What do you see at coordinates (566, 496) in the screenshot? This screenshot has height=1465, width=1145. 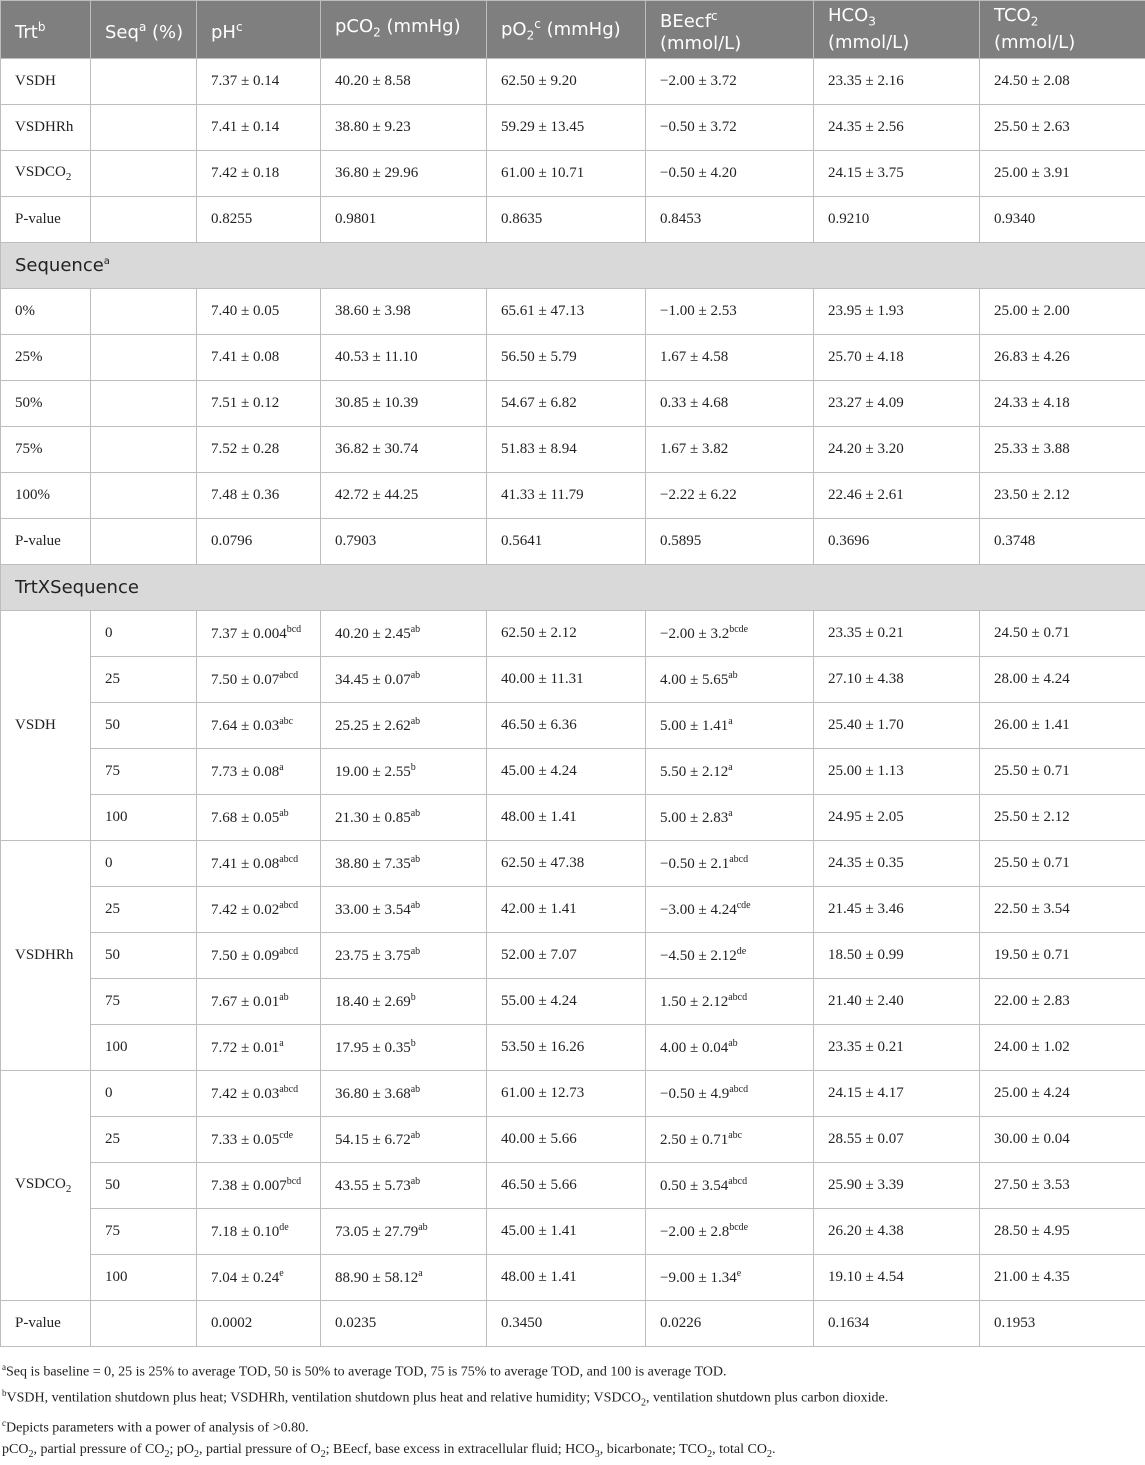 I see `cell-po2: 41.33 ± 11.79` at bounding box center [566, 496].